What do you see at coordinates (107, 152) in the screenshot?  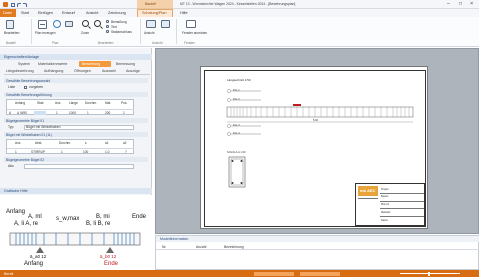 I see `table2-cell: 1.0` at bounding box center [107, 152].